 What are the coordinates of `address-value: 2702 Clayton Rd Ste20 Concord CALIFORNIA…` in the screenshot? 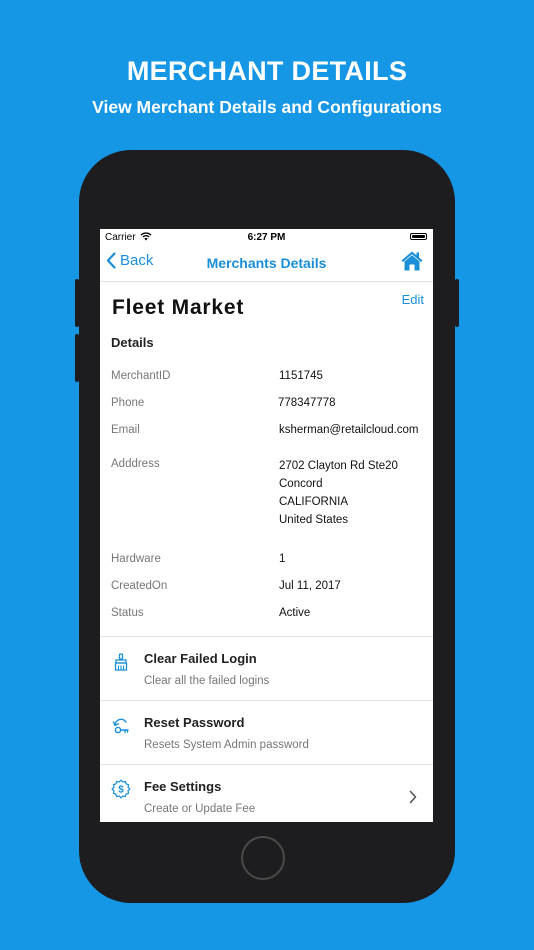 It's located at (338, 493).